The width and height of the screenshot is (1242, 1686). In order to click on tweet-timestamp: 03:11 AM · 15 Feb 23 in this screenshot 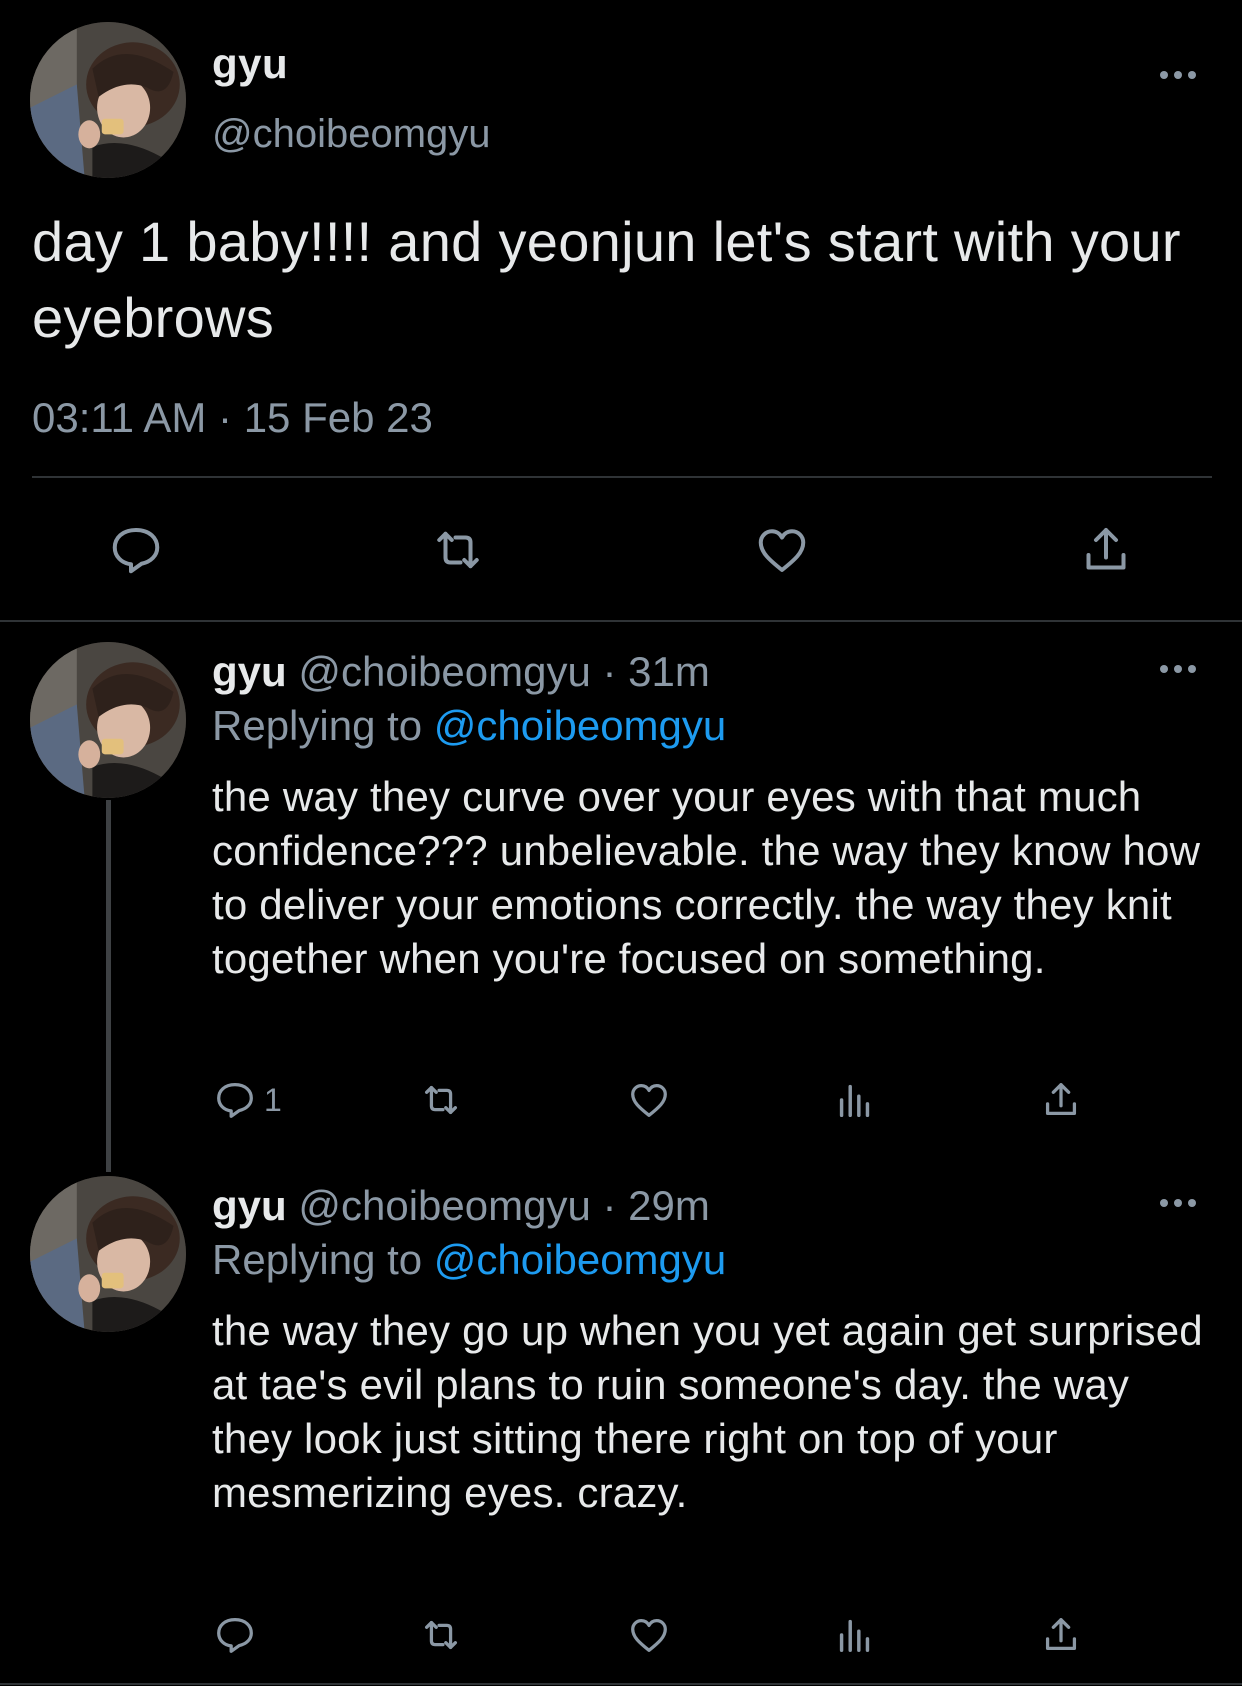, I will do `click(232, 418)`.